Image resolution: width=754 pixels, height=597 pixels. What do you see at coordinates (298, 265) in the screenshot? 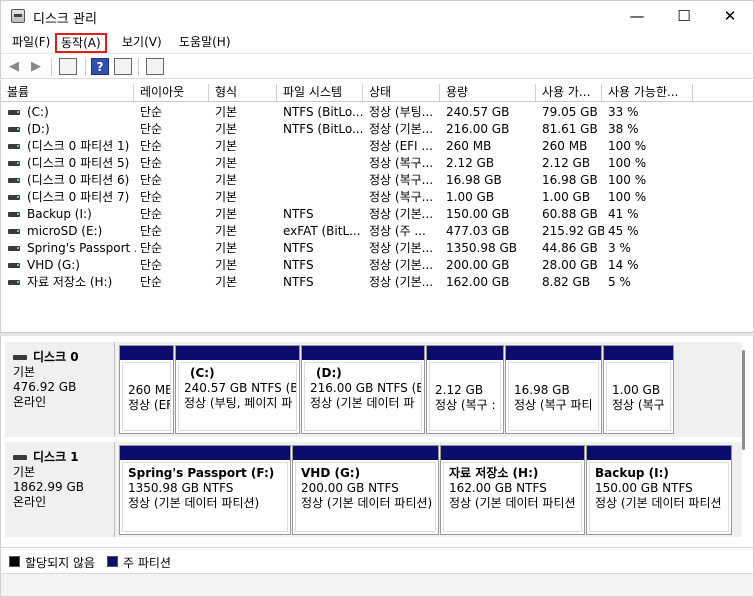
I see `table-cell: NTFS` at bounding box center [298, 265].